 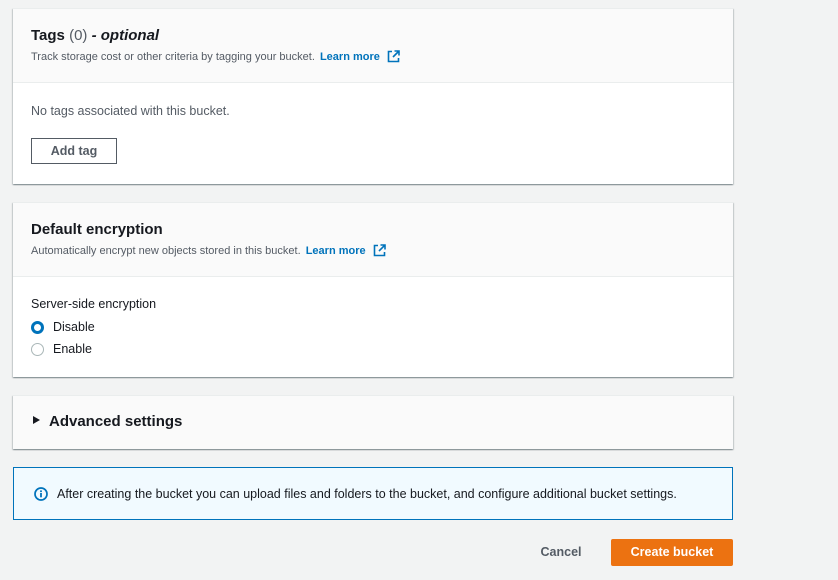 What do you see at coordinates (373, 422) in the screenshot?
I see `advanced-settings-panel: Advanced settings` at bounding box center [373, 422].